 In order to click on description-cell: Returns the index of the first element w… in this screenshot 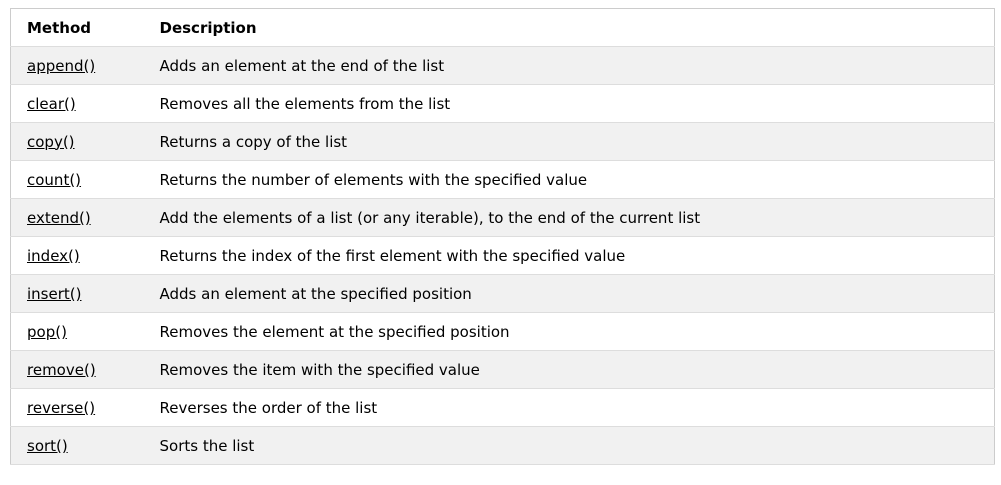, I will do `click(569, 255)`.